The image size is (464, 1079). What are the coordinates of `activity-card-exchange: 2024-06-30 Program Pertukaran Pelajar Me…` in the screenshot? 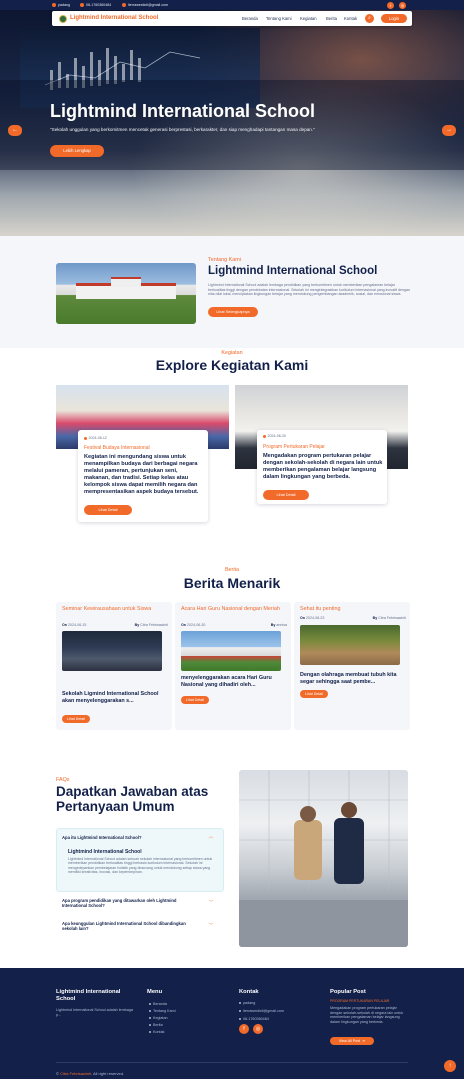 It's located at (322, 467).